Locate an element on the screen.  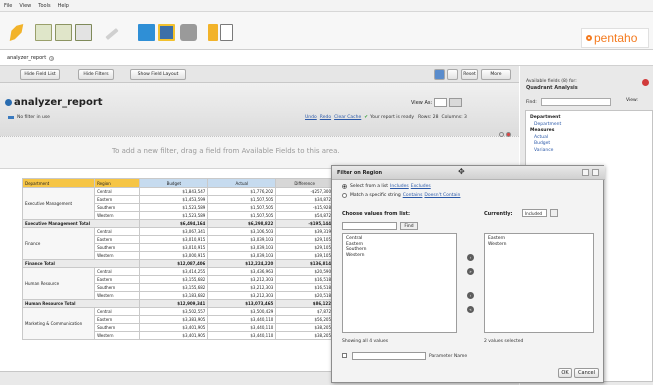
value-cell: $3,436,963 is located at coordinates (242, 271).